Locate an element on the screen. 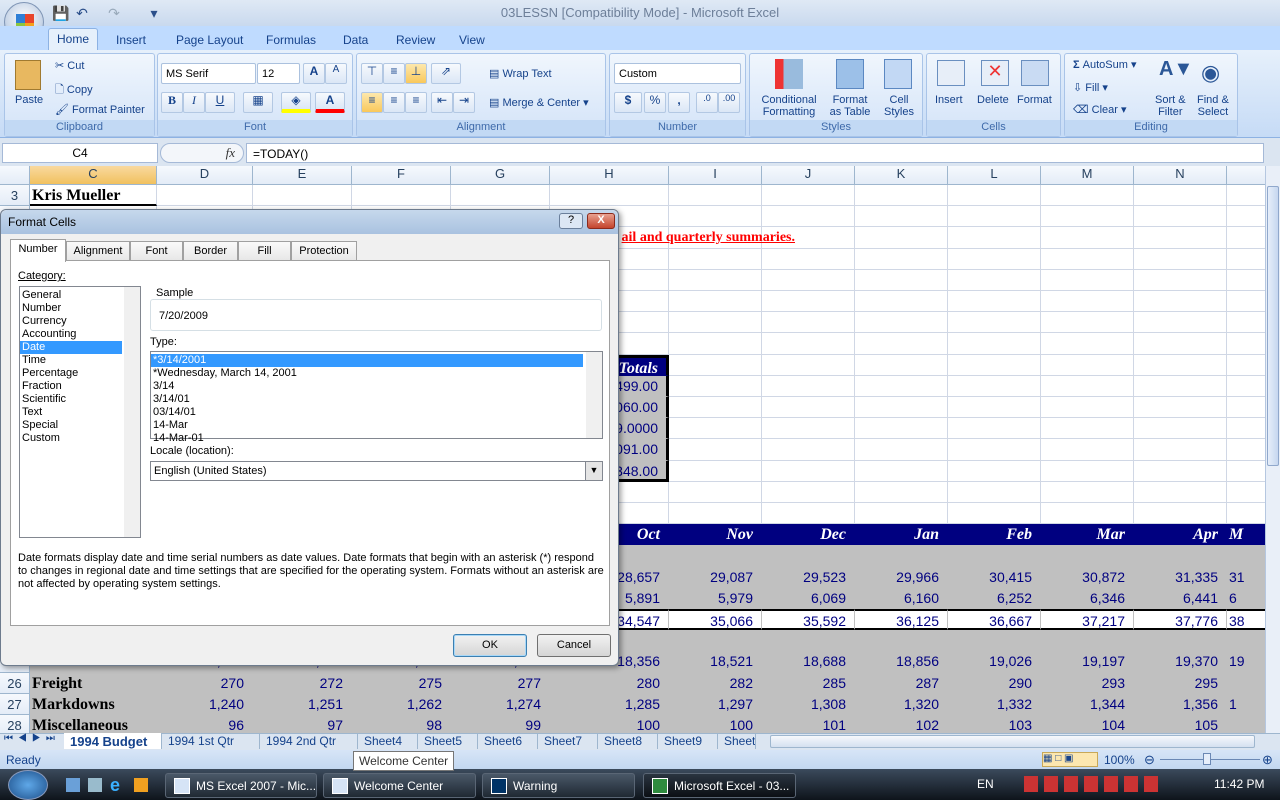  font-name-select: MS Serif is located at coordinates (208, 73).